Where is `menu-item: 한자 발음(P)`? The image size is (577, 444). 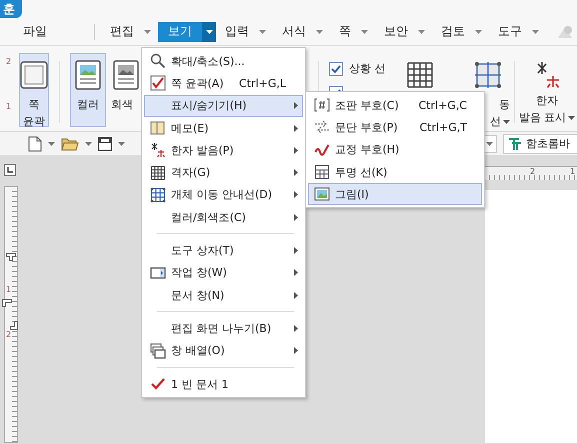 menu-item: 한자 발음(P) is located at coordinates (223, 150).